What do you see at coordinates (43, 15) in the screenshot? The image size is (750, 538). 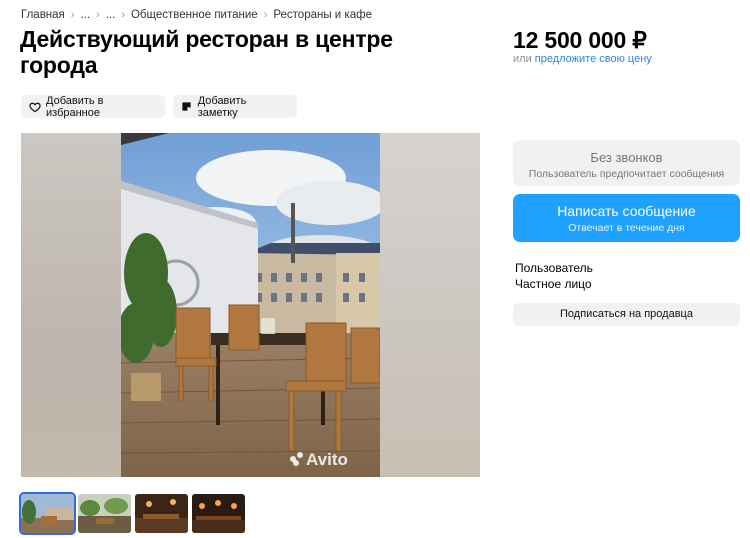 I see `breadcrumb-home: Главная` at bounding box center [43, 15].